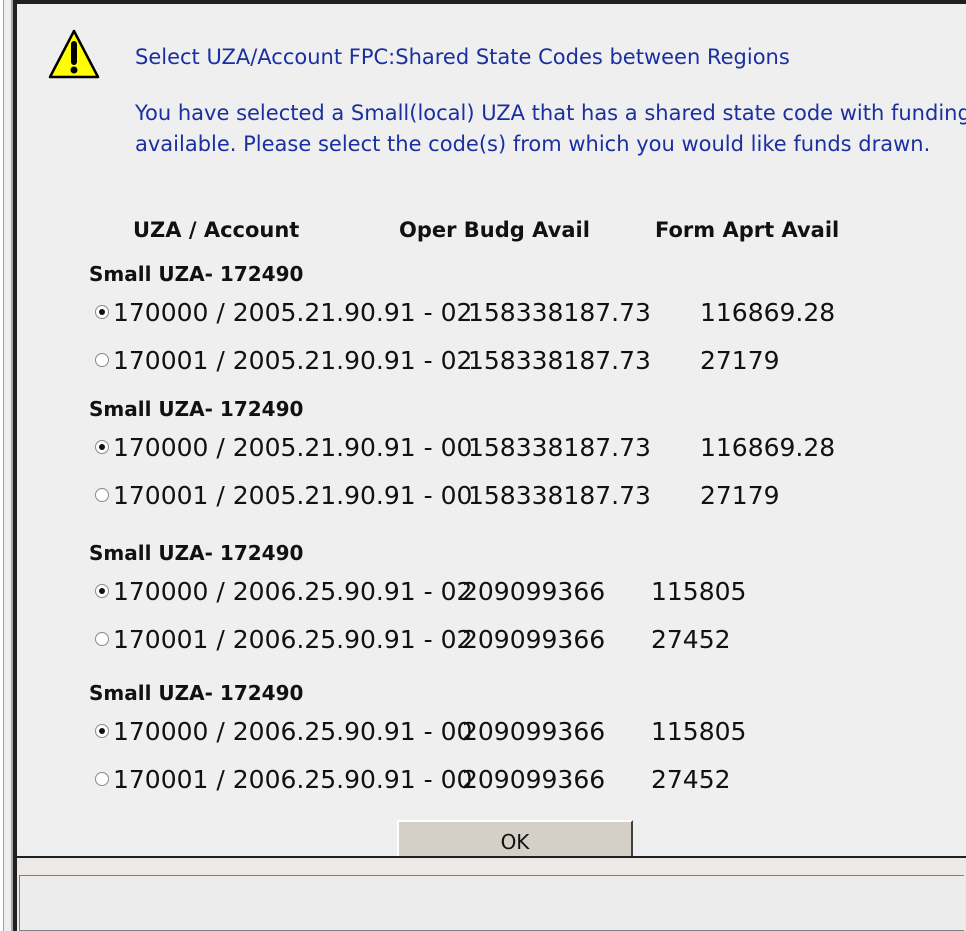 The height and width of the screenshot is (931, 966). Describe the element at coordinates (293, 639) in the screenshot. I see `account-code: 170001 / 2006.25.90.91 - 02` at that location.